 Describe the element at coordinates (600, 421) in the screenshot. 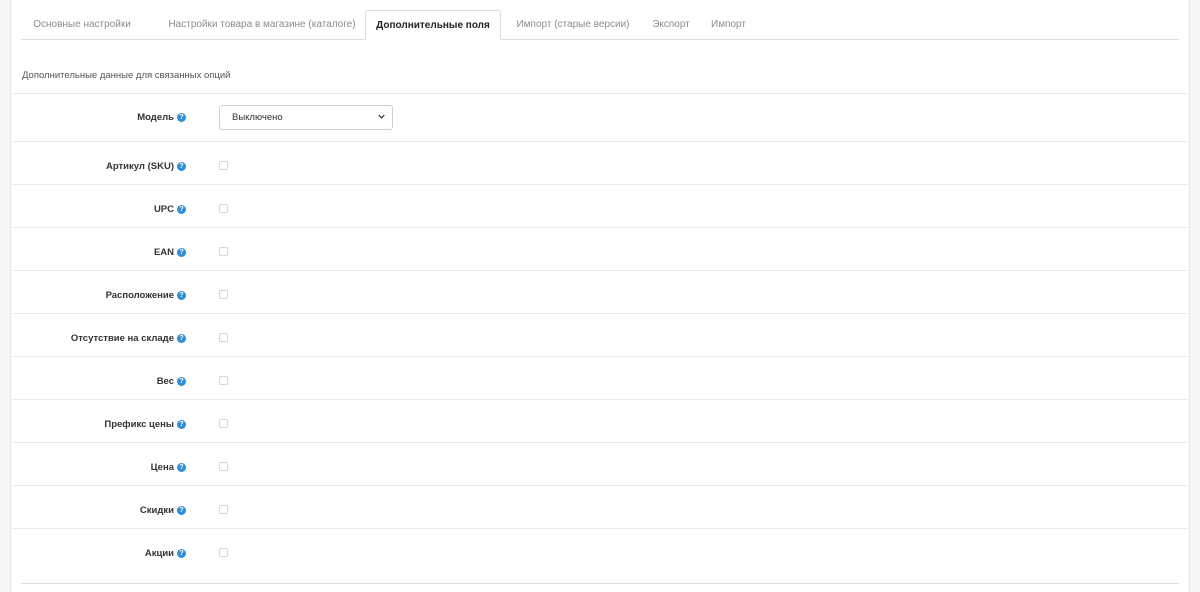

I see `field-row-price-prefix: Префикс цены ?` at that location.